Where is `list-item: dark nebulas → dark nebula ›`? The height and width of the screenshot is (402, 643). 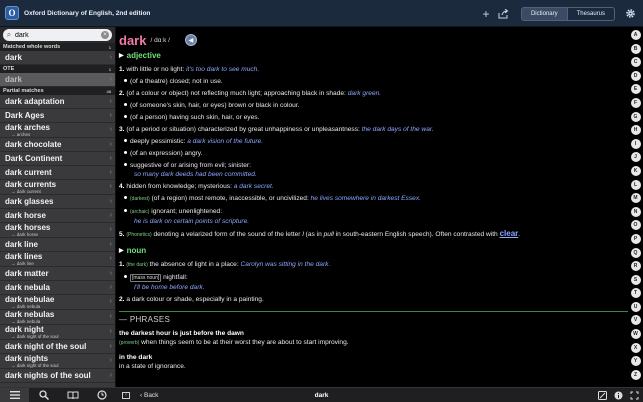 list-item: dark nebulas → dark nebula › is located at coordinates (57, 317).